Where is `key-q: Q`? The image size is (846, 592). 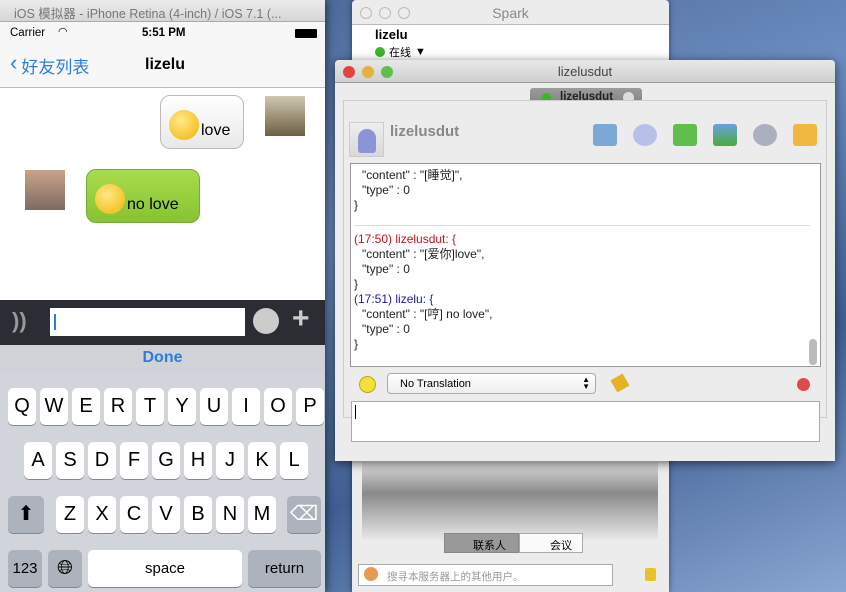
key-q: Q is located at coordinates (22, 406).